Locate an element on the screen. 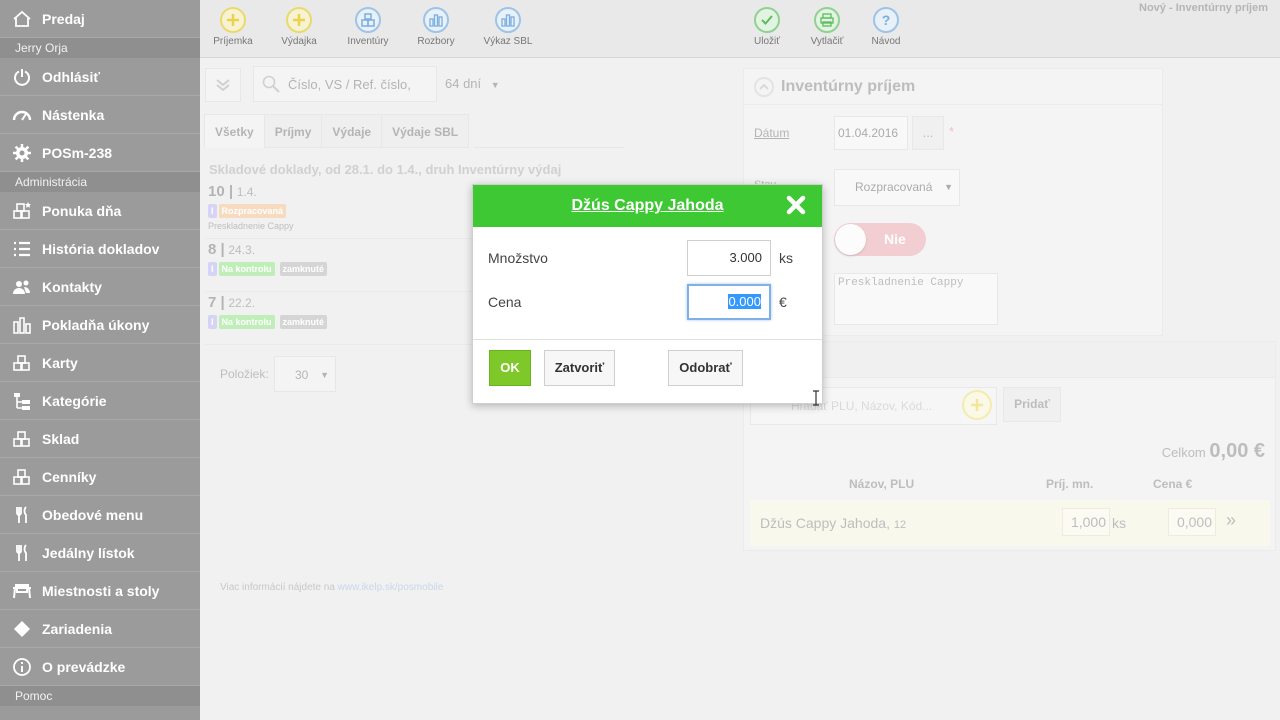 This screenshot has width=1280, height=720. sidebar-item-label: Zariadenia is located at coordinates (77, 628).